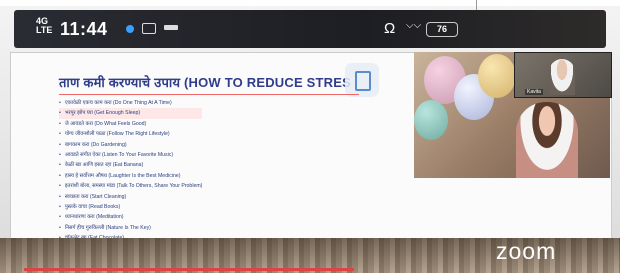  What do you see at coordinates (209, 94) in the screenshot?
I see `title-underline` at bounding box center [209, 94].